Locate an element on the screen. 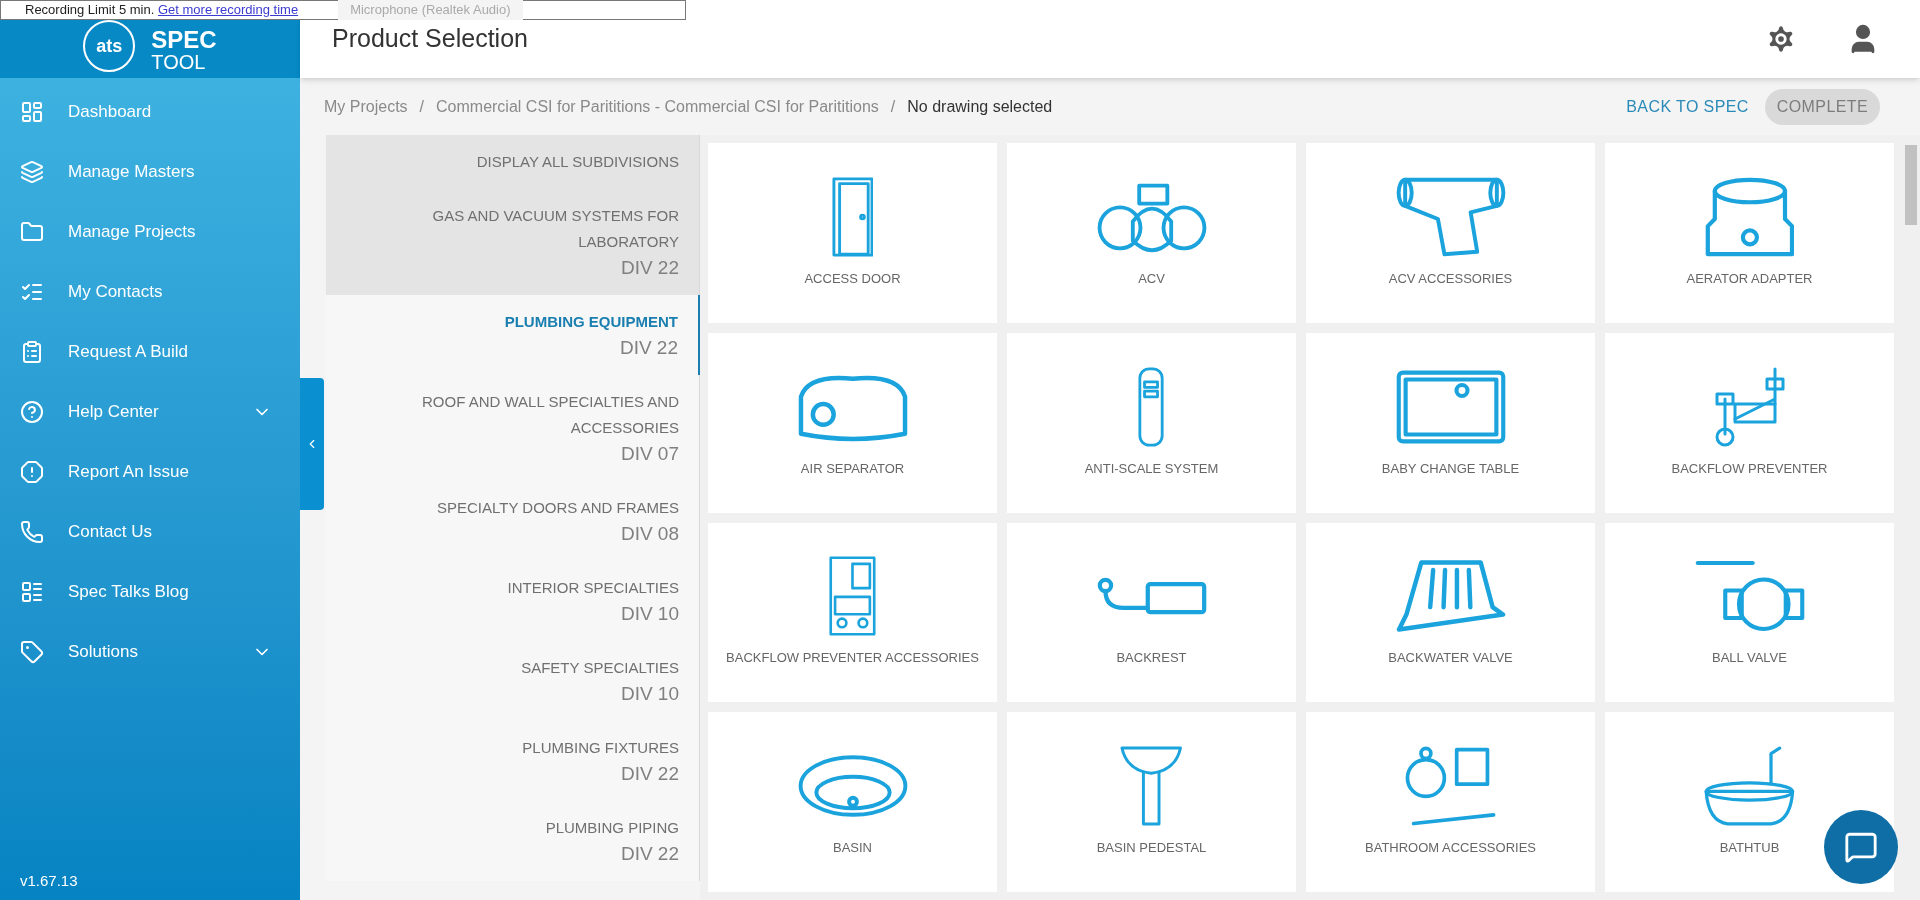 This screenshot has height=900, width=1920. product-card: ACCESS DOOR is located at coordinates (852, 233).